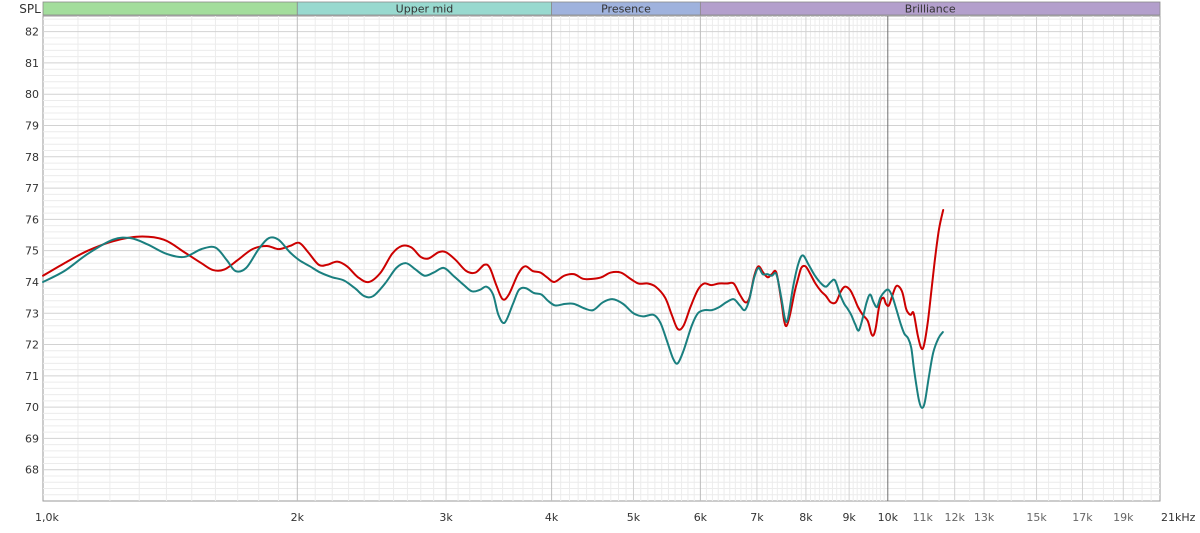 This screenshot has height=533, width=1200. I want to click on x-tick-label: 4k, so click(552, 517).